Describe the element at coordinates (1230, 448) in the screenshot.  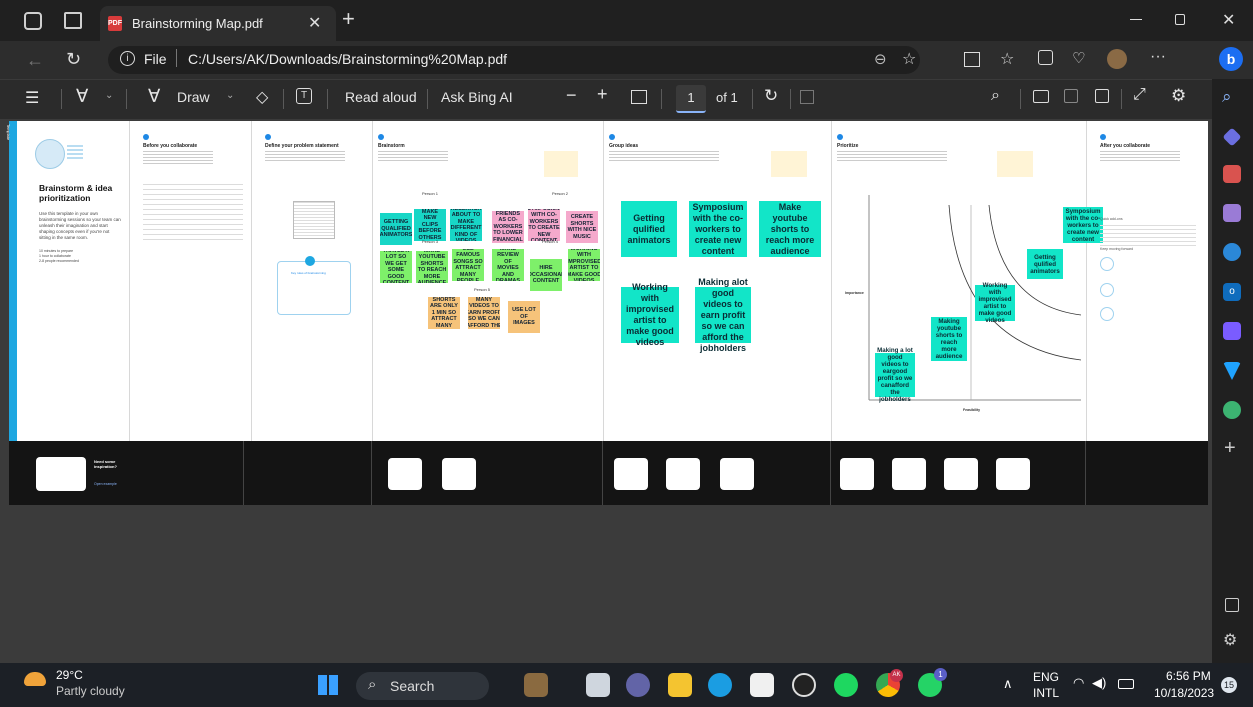
I see `sidebar-add-icon: +` at that location.